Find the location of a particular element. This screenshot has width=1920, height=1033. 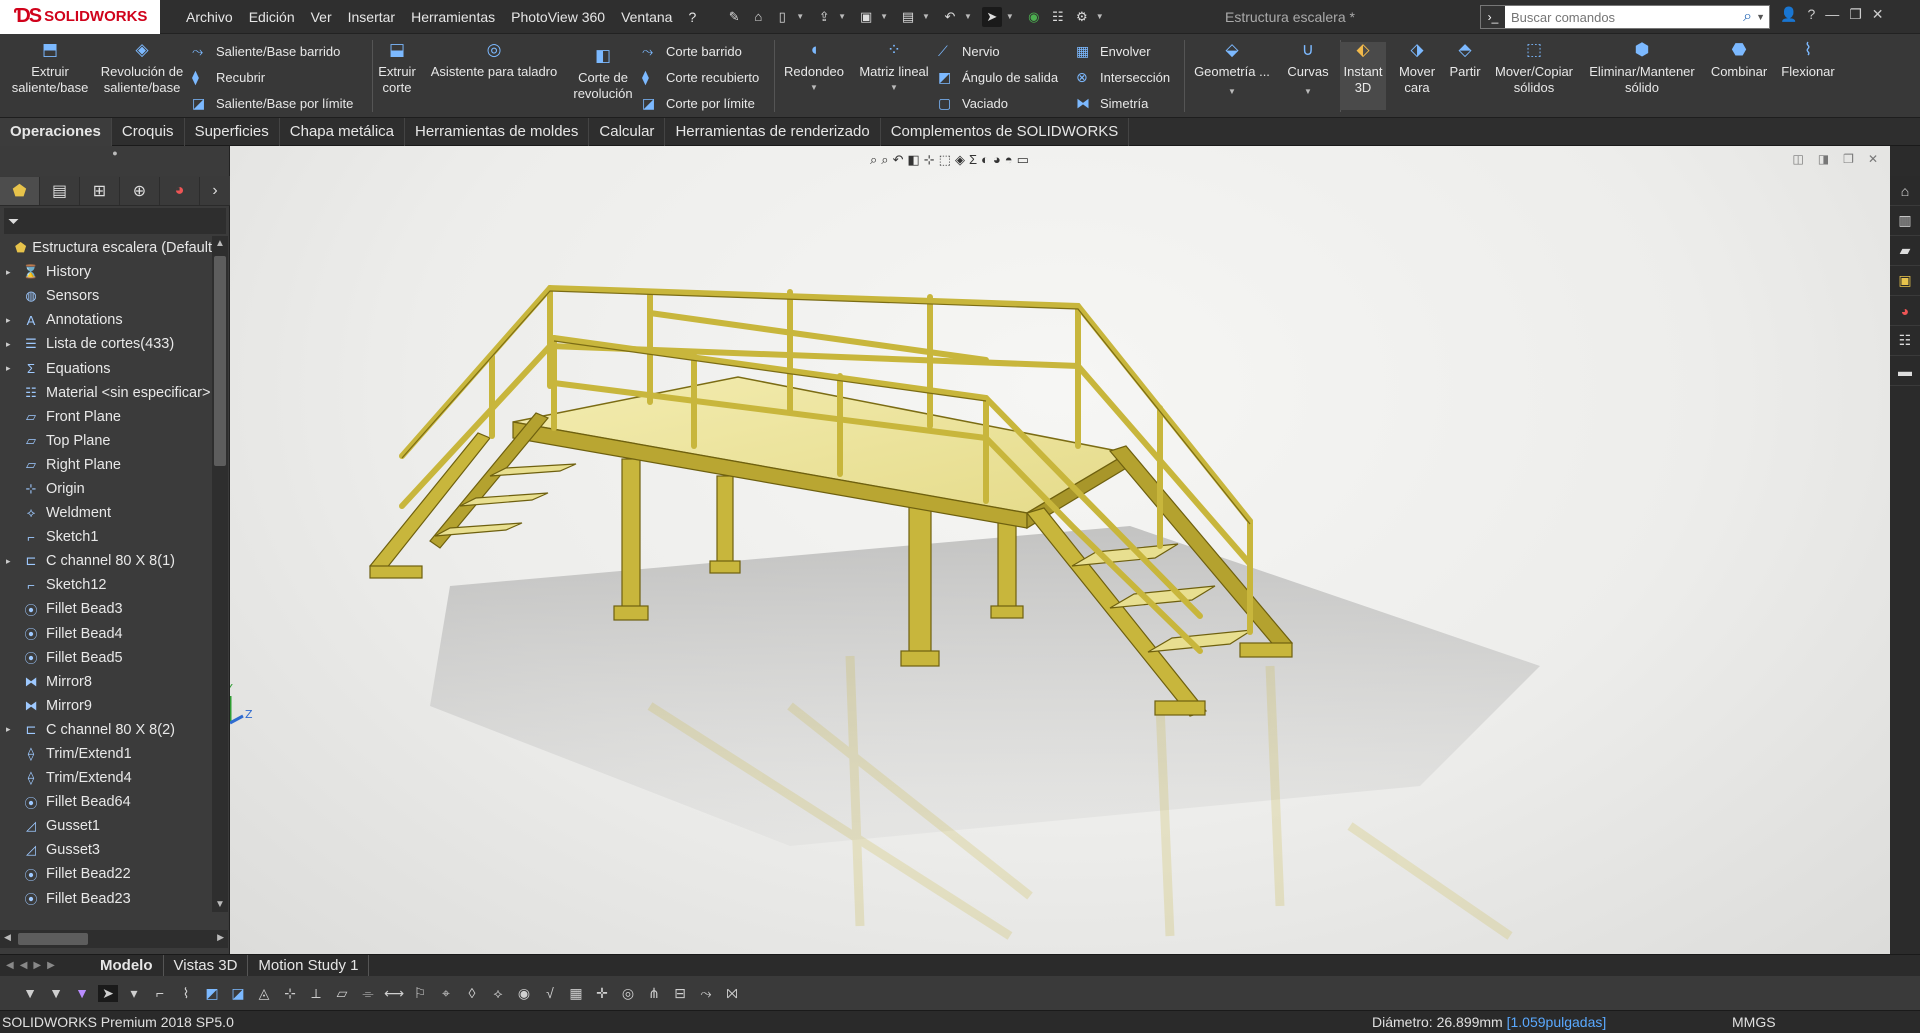

filter-bodies-icon: ◬ is located at coordinates (264, 993).